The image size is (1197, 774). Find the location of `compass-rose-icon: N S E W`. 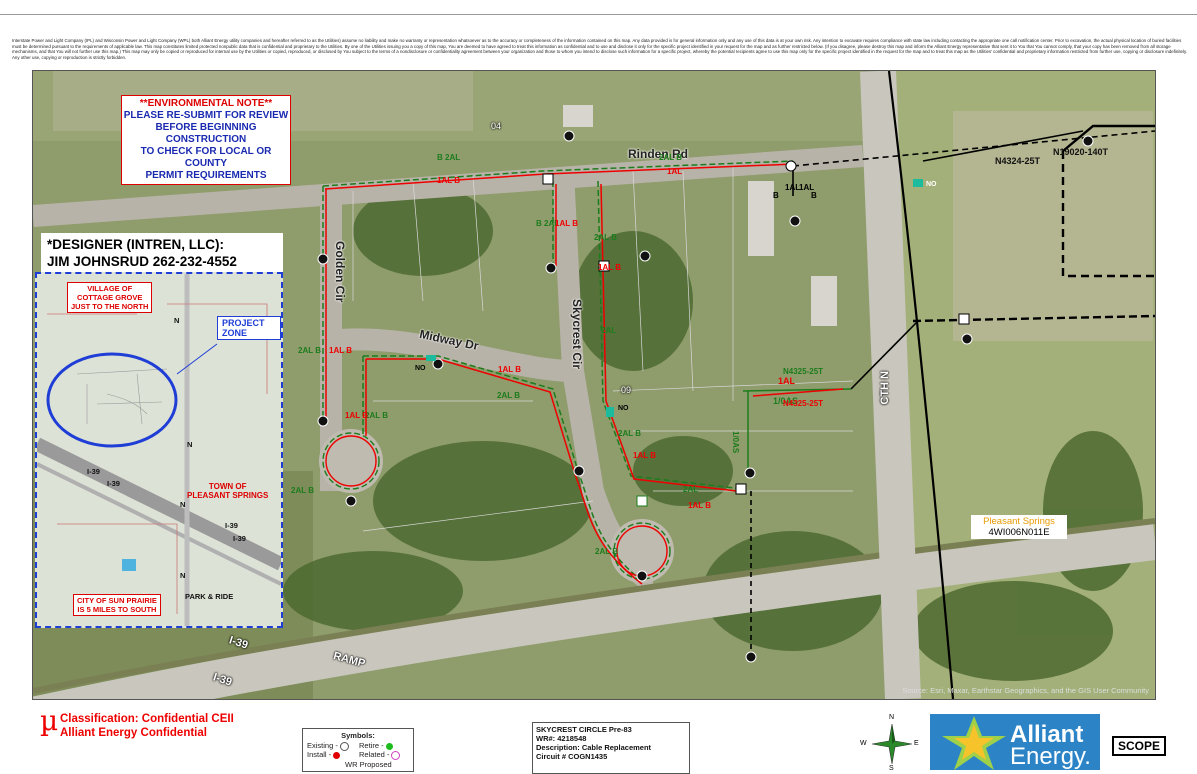

compass-rose-icon: N S E W is located at coordinates (889, 743).